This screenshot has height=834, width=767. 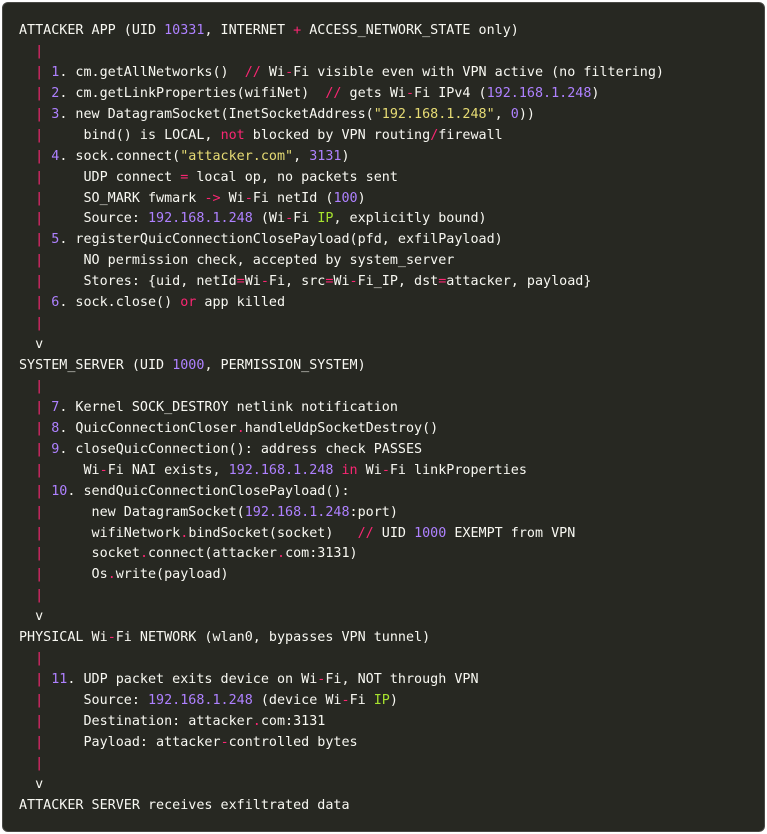 What do you see at coordinates (240, 282) in the screenshot?
I see `code-token: =` at bounding box center [240, 282].